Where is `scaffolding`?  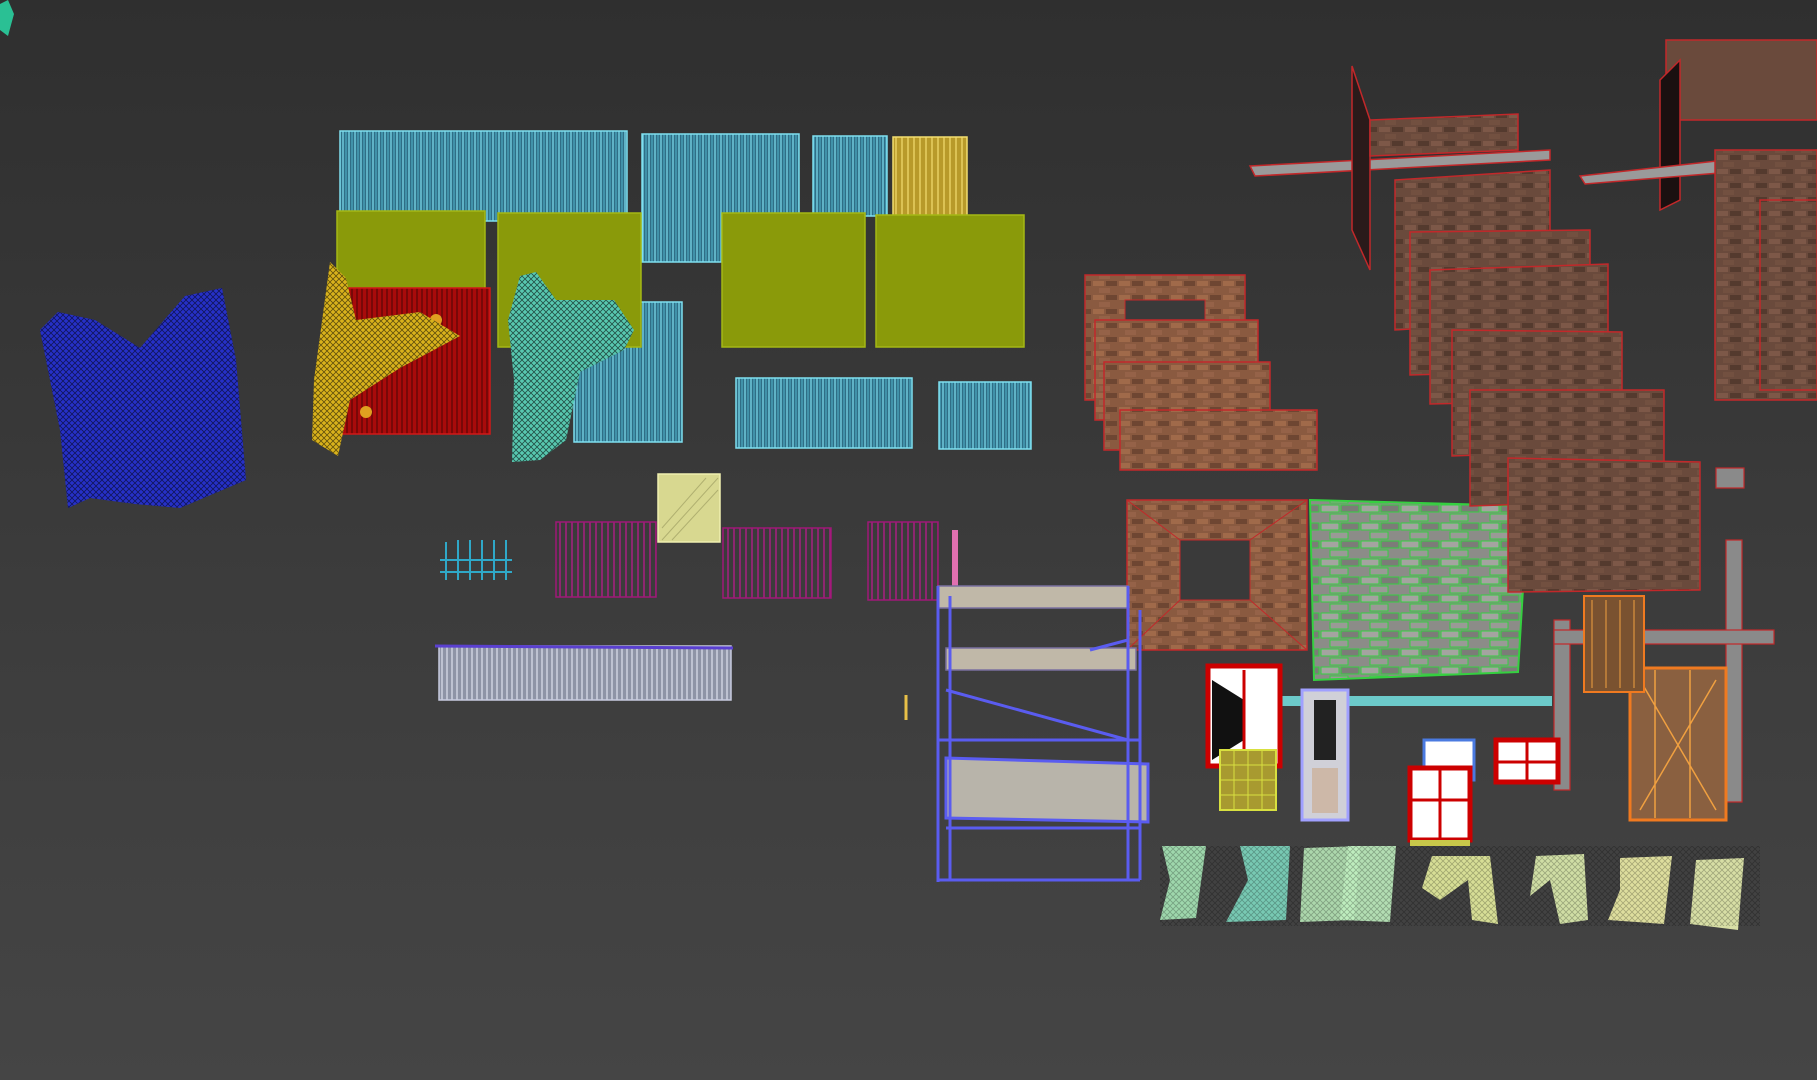 scaffolding is located at coordinates (1027, 733).